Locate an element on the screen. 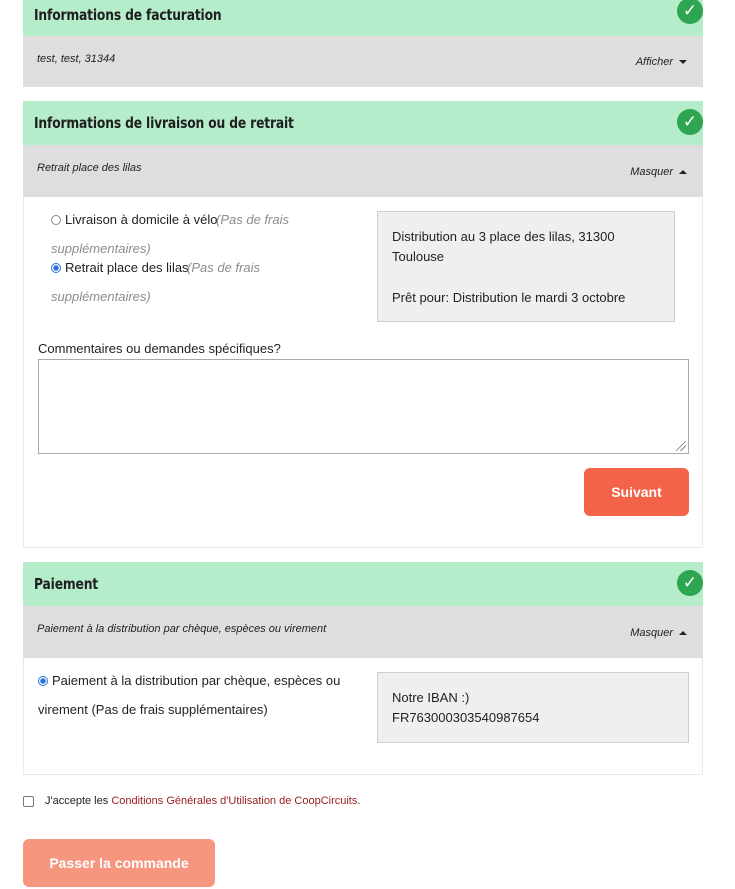 This screenshot has height=889, width=735. delivery-info-line1: Distribution au 3 place des lilas, 31300 is located at coordinates (503, 236).